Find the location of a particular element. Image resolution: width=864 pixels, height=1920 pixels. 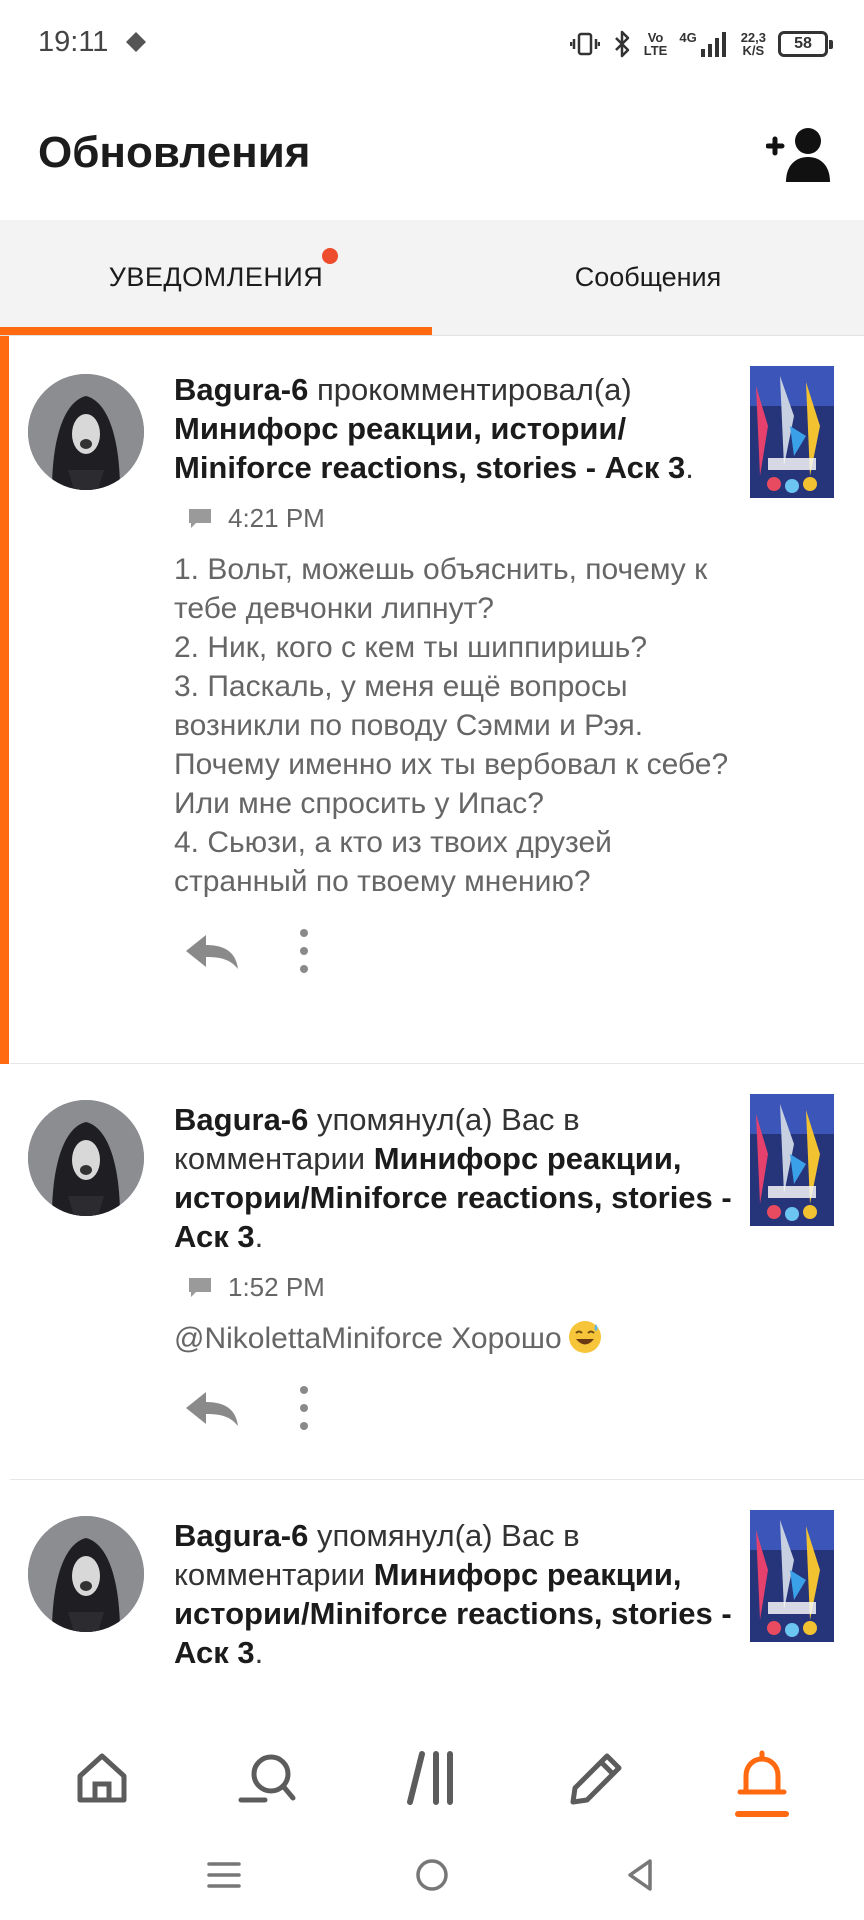

nav-search is located at coordinates (267, 1778).